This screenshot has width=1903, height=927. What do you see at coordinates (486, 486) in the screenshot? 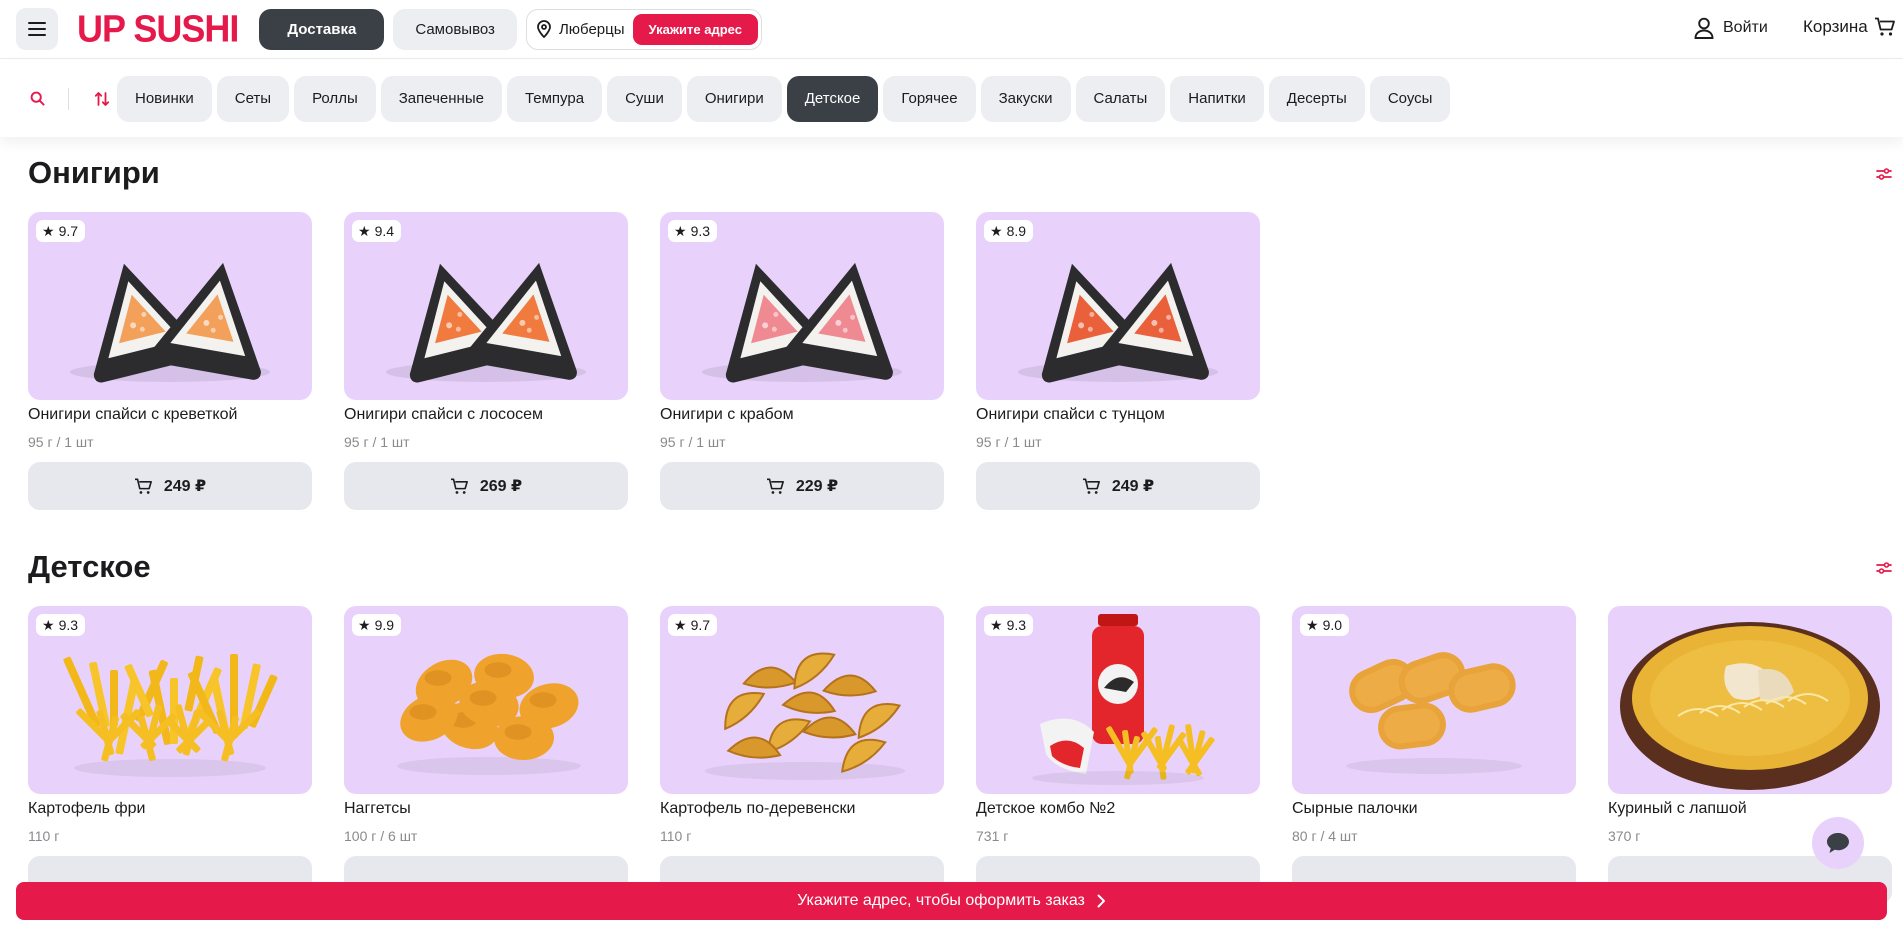
I see `add-to-cart-button: 269 ₽` at bounding box center [486, 486].